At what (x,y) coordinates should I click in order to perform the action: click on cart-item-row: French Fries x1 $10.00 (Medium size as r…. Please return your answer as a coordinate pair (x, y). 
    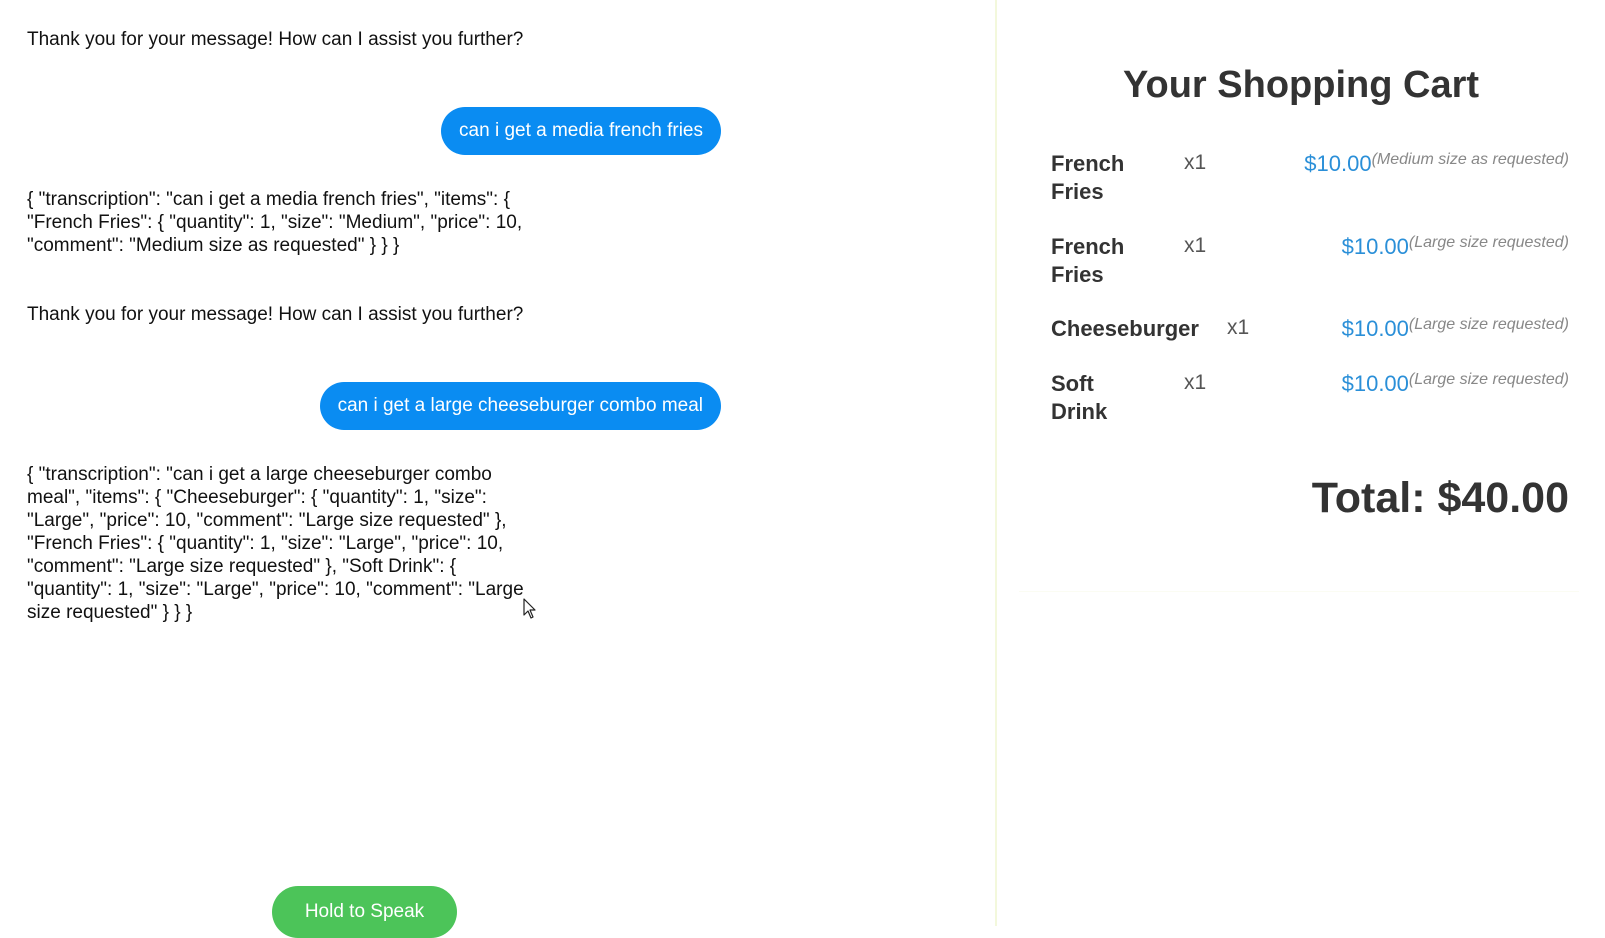
    Looking at the image, I should click on (1310, 178).